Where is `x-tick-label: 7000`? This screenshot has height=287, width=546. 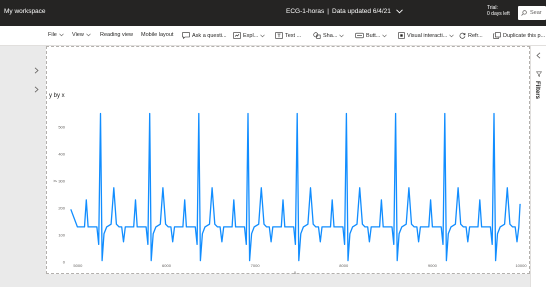 x-tick-label: 7000 is located at coordinates (256, 265).